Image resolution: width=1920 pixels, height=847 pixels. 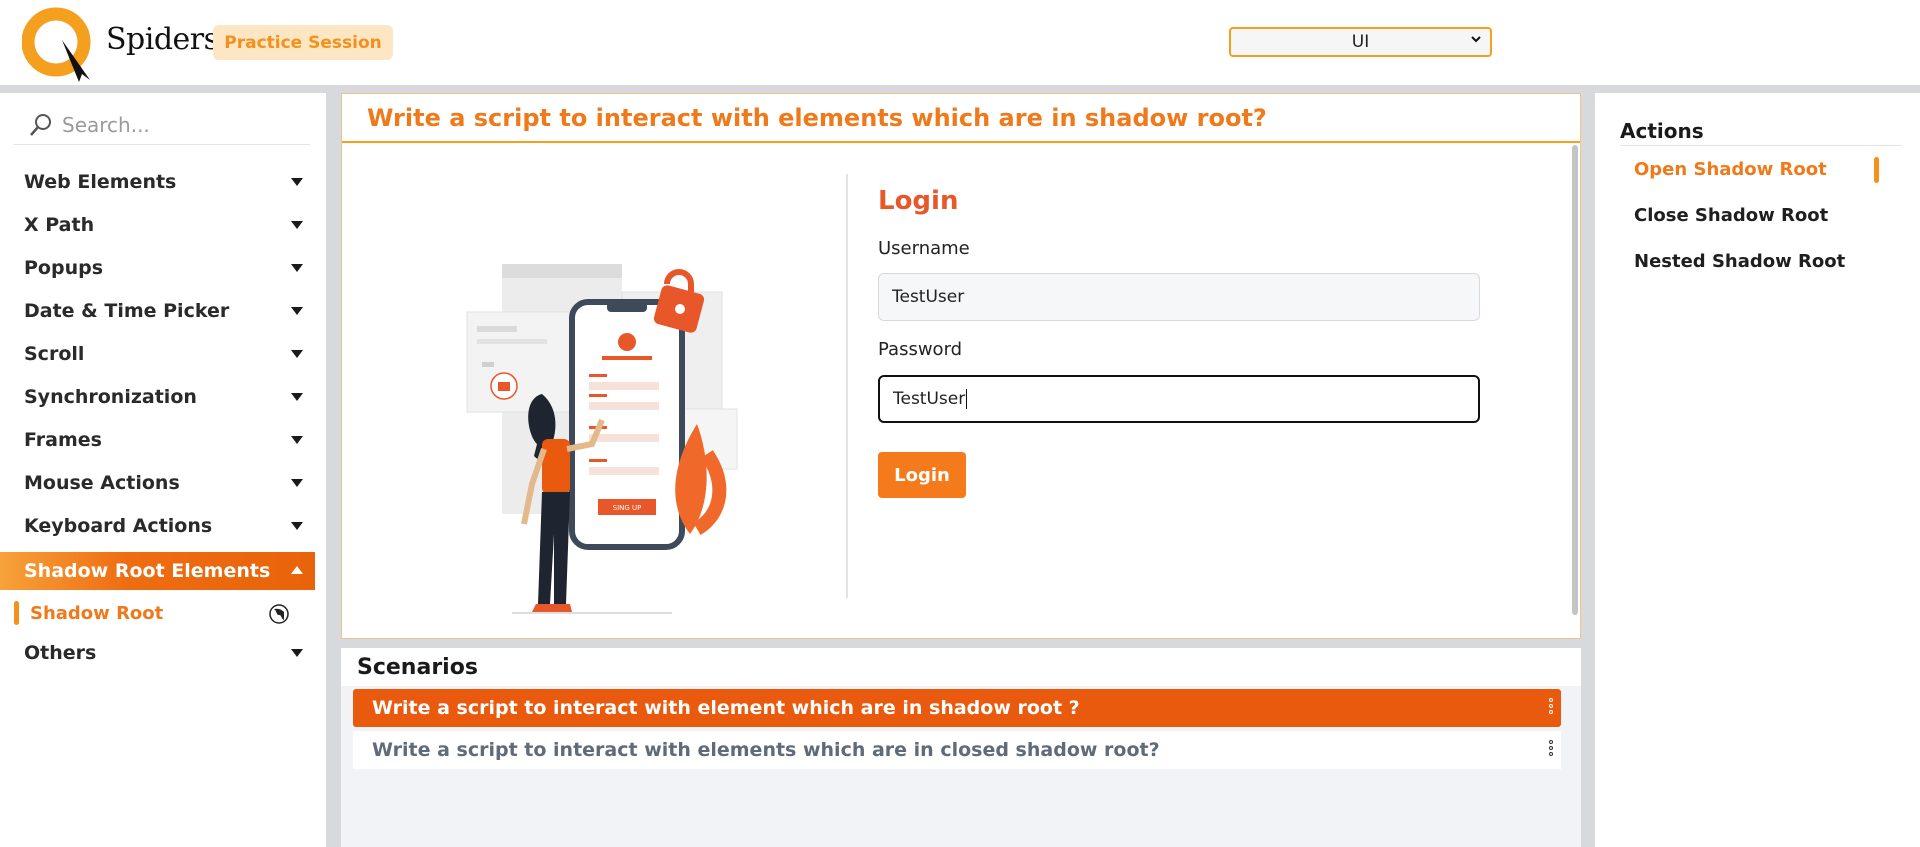 I want to click on sidebar-item-label: Web Elements, so click(x=100, y=182).